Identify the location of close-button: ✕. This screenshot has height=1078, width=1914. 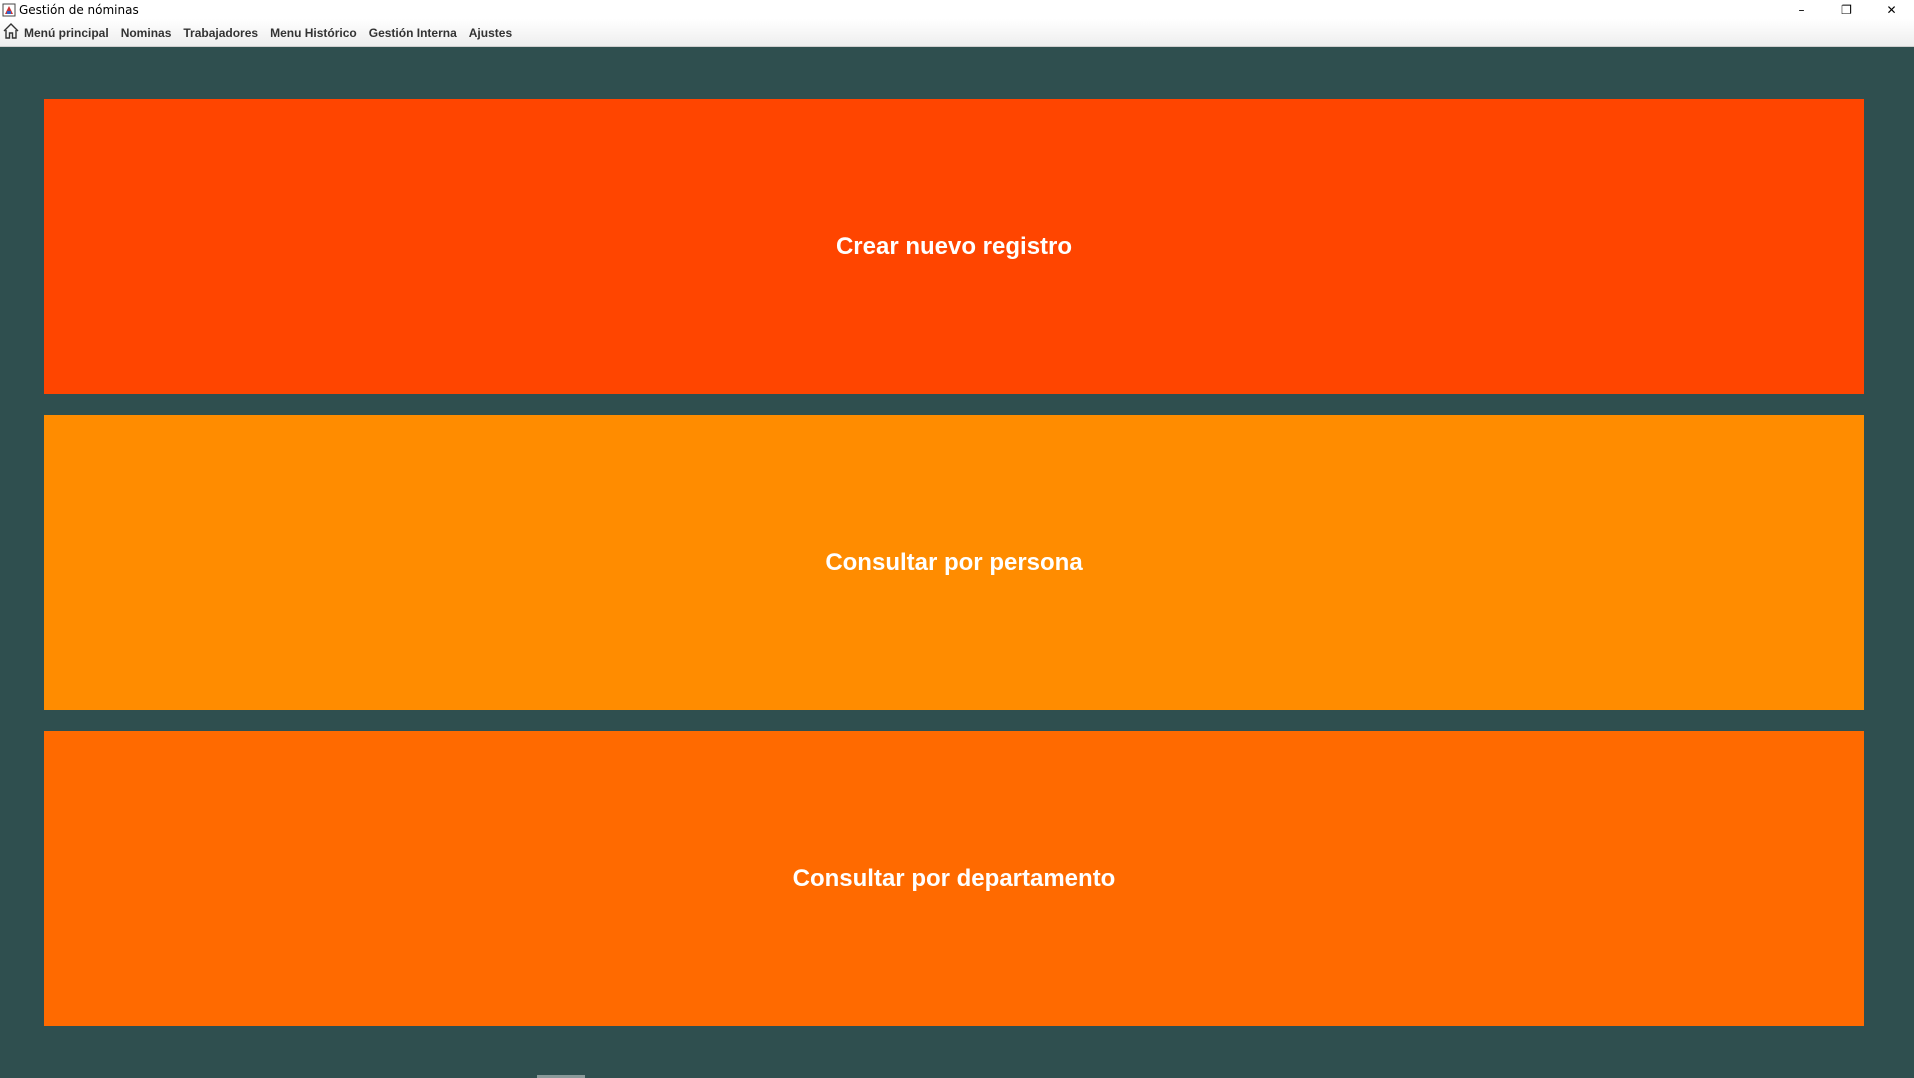
(1891, 9).